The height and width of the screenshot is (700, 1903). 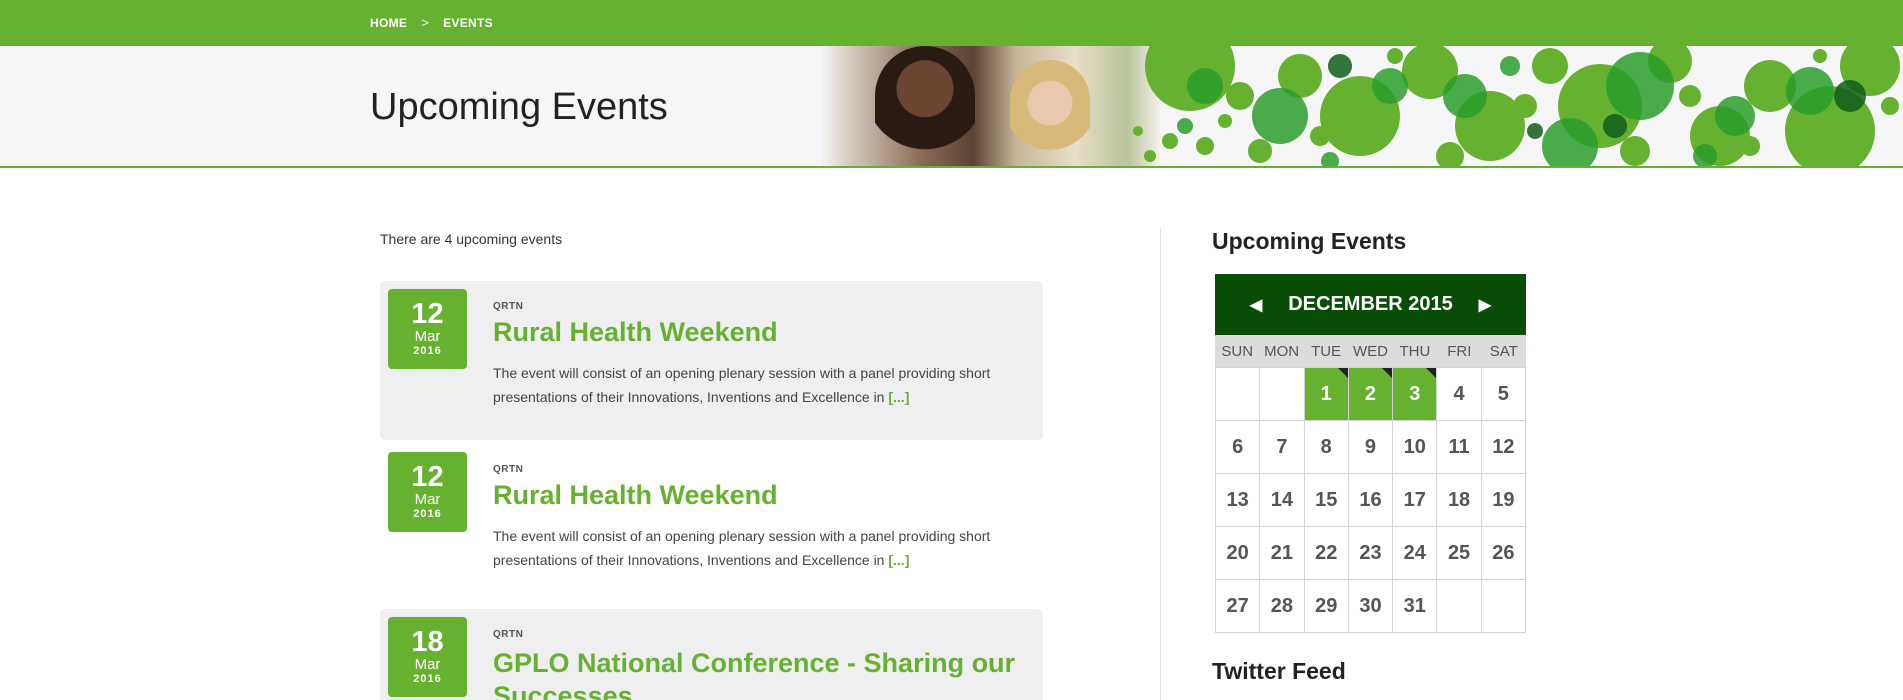 What do you see at coordinates (1459, 447) in the screenshot?
I see `calendar-day: 11` at bounding box center [1459, 447].